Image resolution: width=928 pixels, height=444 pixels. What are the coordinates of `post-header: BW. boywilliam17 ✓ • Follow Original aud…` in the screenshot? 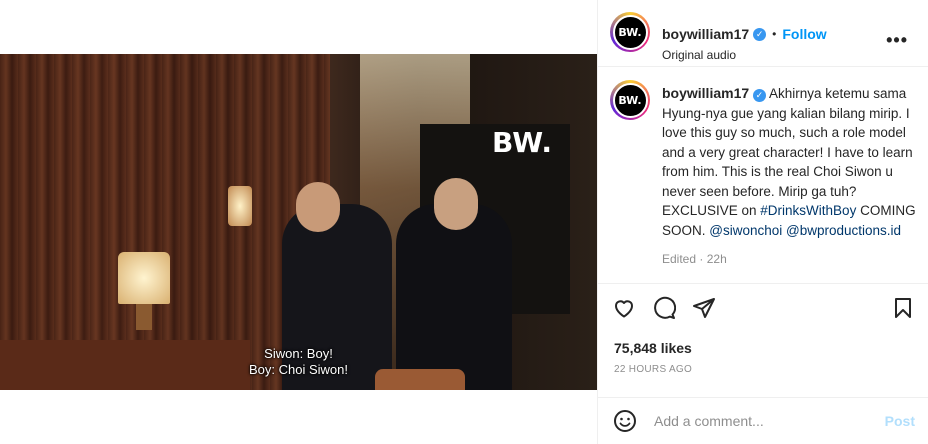 It's located at (765, 37).